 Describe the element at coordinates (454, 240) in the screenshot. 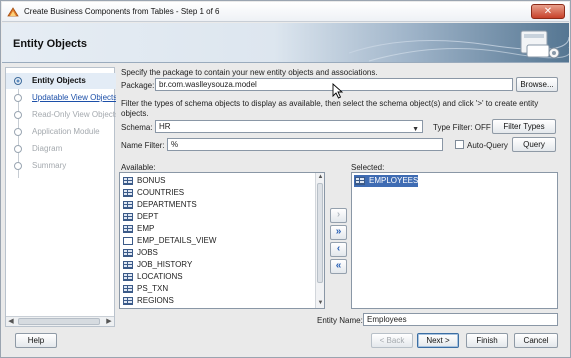

I see `selected-list: EMPLOYEES` at that location.